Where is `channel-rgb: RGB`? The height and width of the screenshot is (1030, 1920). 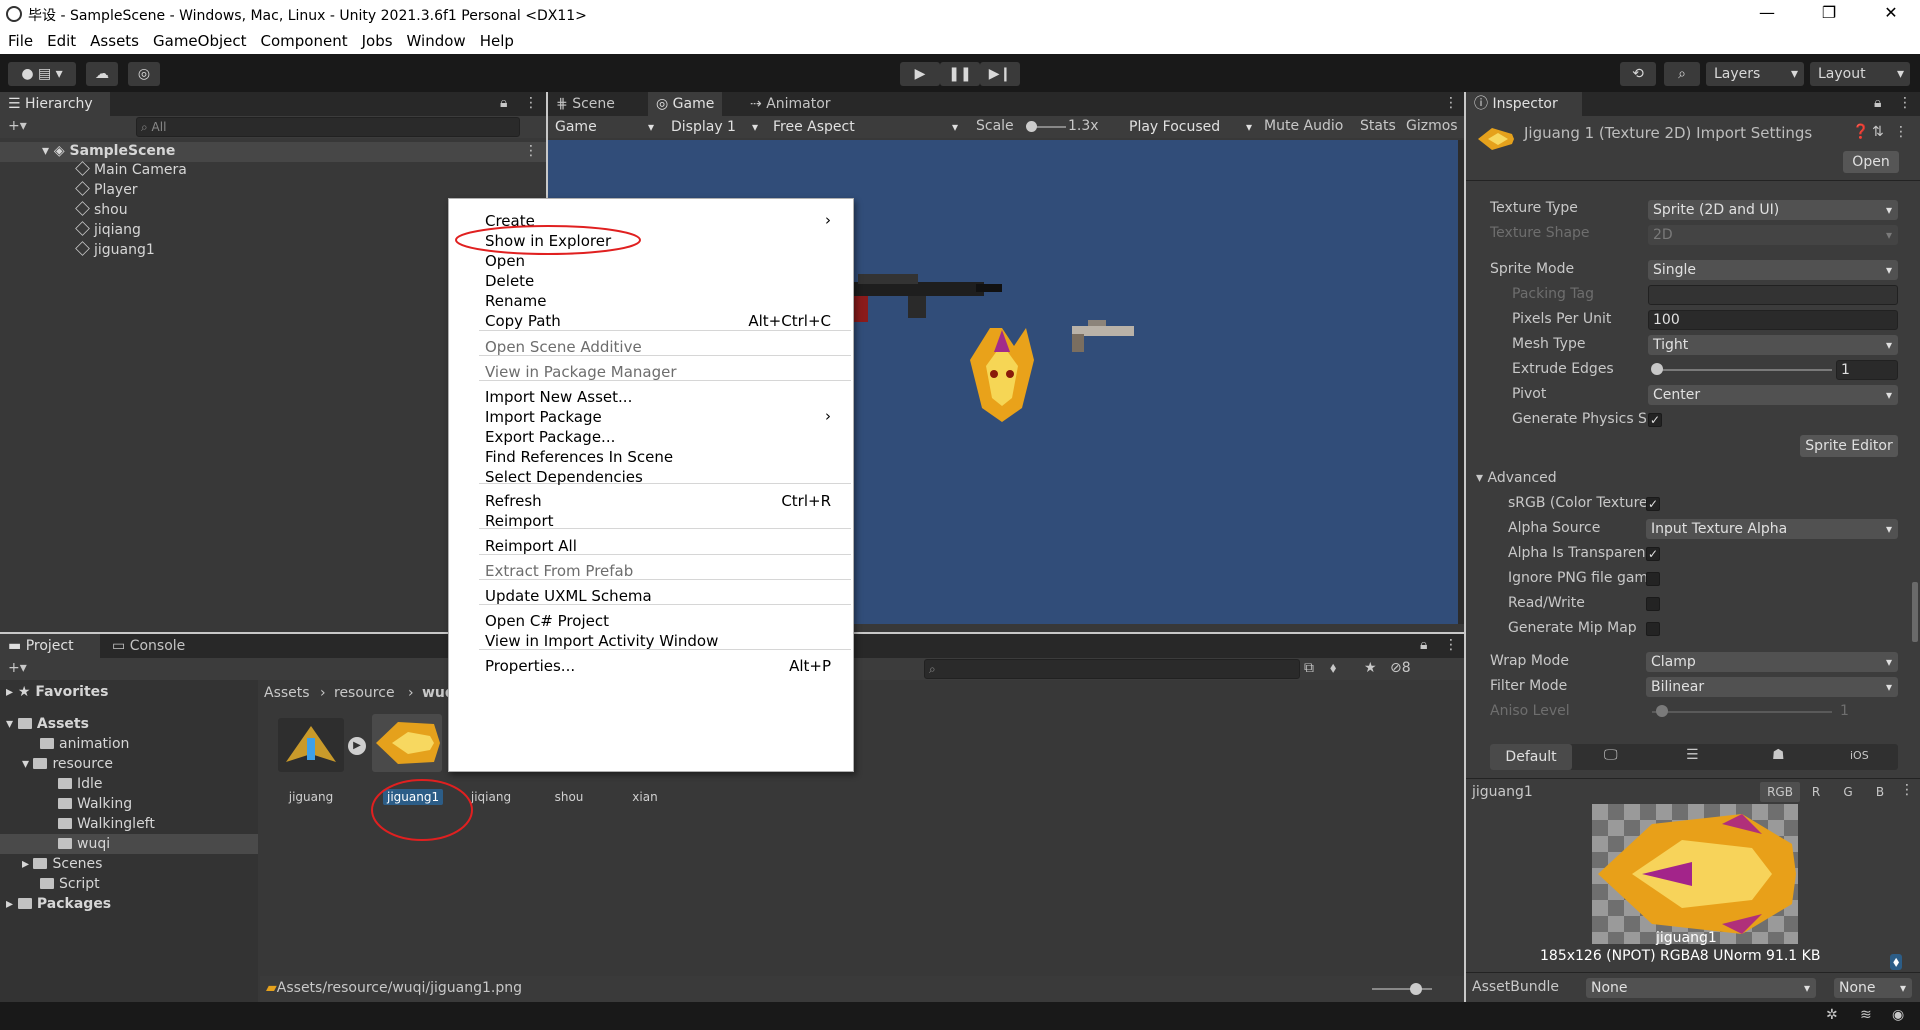
channel-rgb: RGB is located at coordinates (1780, 792).